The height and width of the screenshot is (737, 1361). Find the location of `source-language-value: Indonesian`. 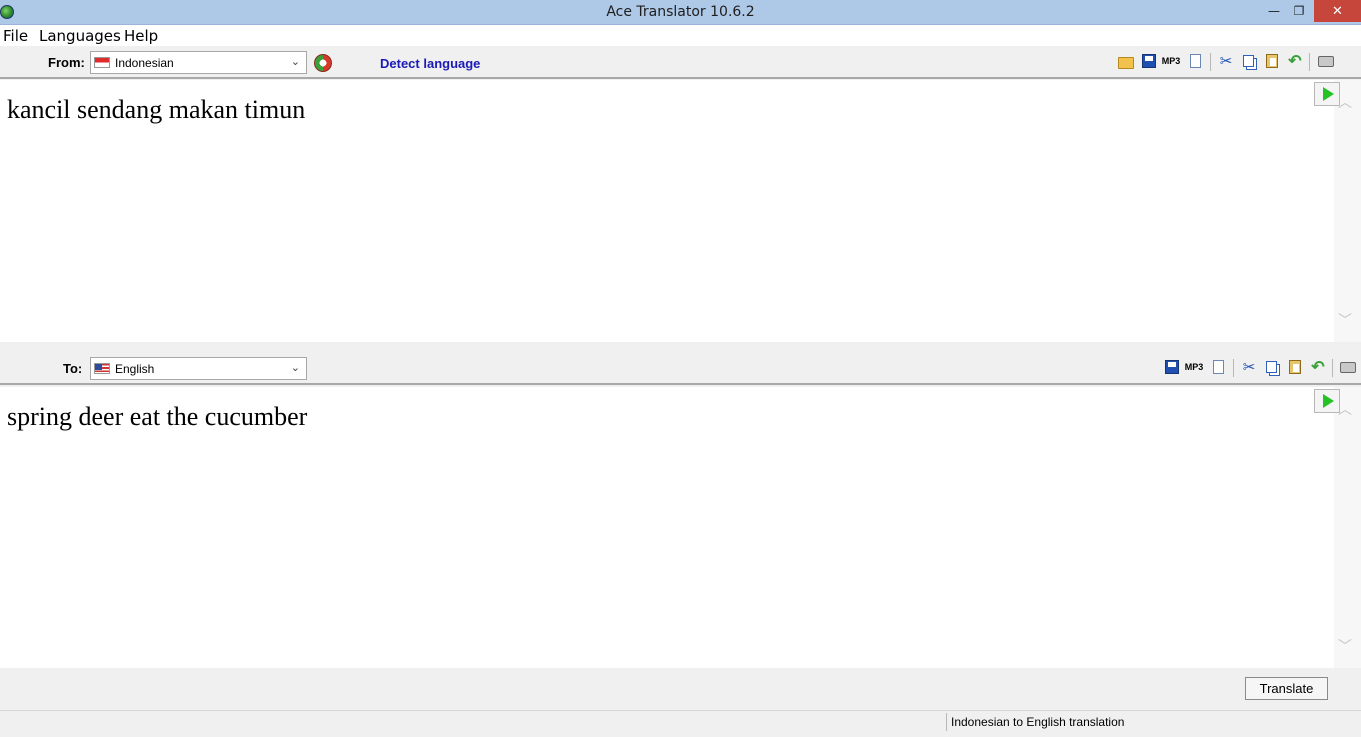

source-language-value: Indonesian is located at coordinates (144, 62).